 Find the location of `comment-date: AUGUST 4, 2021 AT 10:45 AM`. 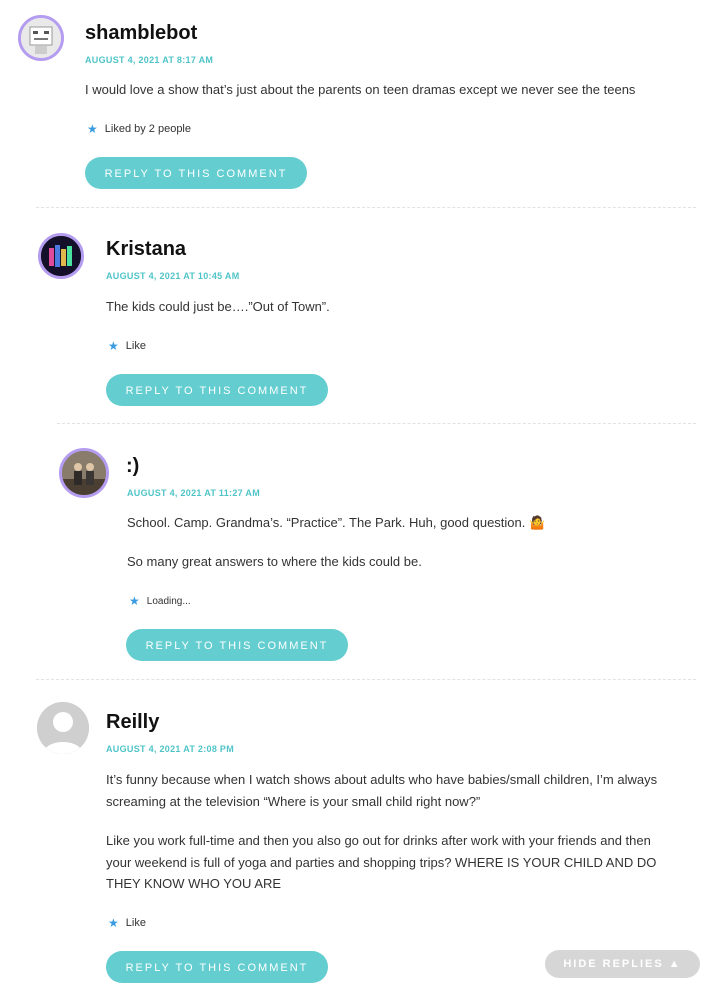

comment-date: AUGUST 4, 2021 AT 10:45 AM is located at coordinates (173, 276).